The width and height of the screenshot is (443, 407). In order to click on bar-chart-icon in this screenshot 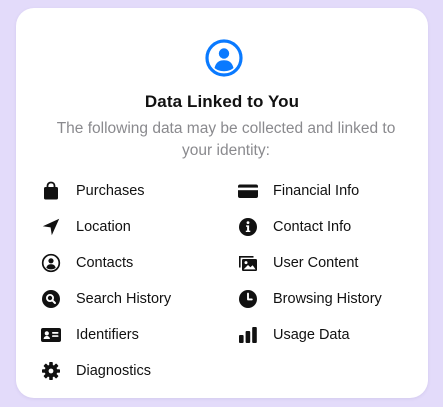, I will do `click(248, 335)`.